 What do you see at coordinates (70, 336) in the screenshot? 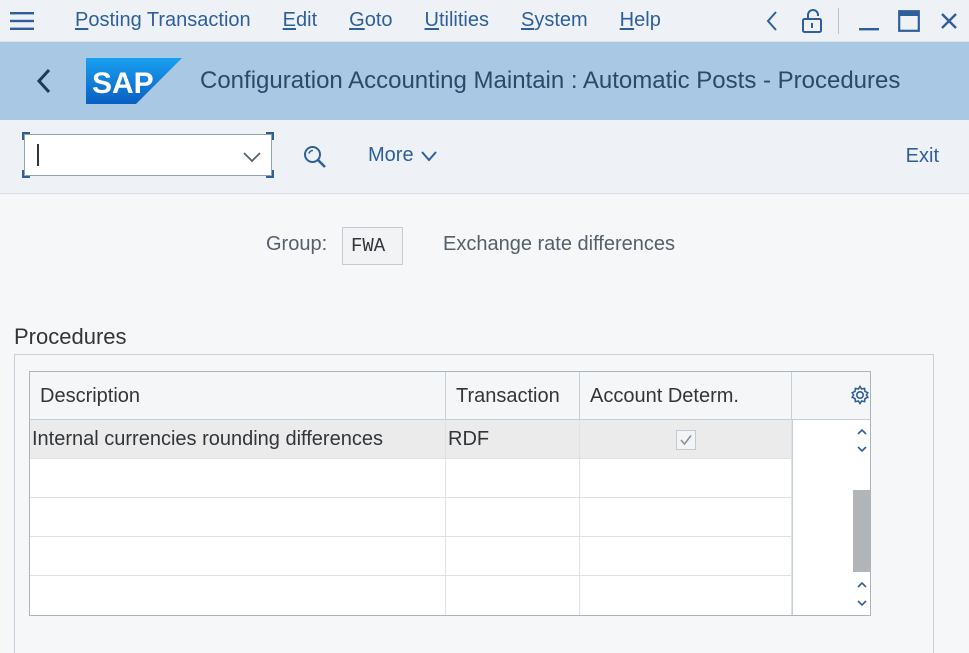
I see `procedures-title: Procedures` at bounding box center [70, 336].